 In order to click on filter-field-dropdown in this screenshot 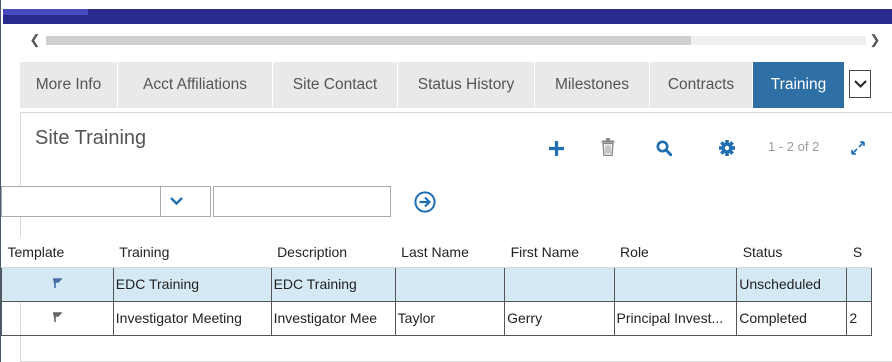, I will do `click(175, 201)`.